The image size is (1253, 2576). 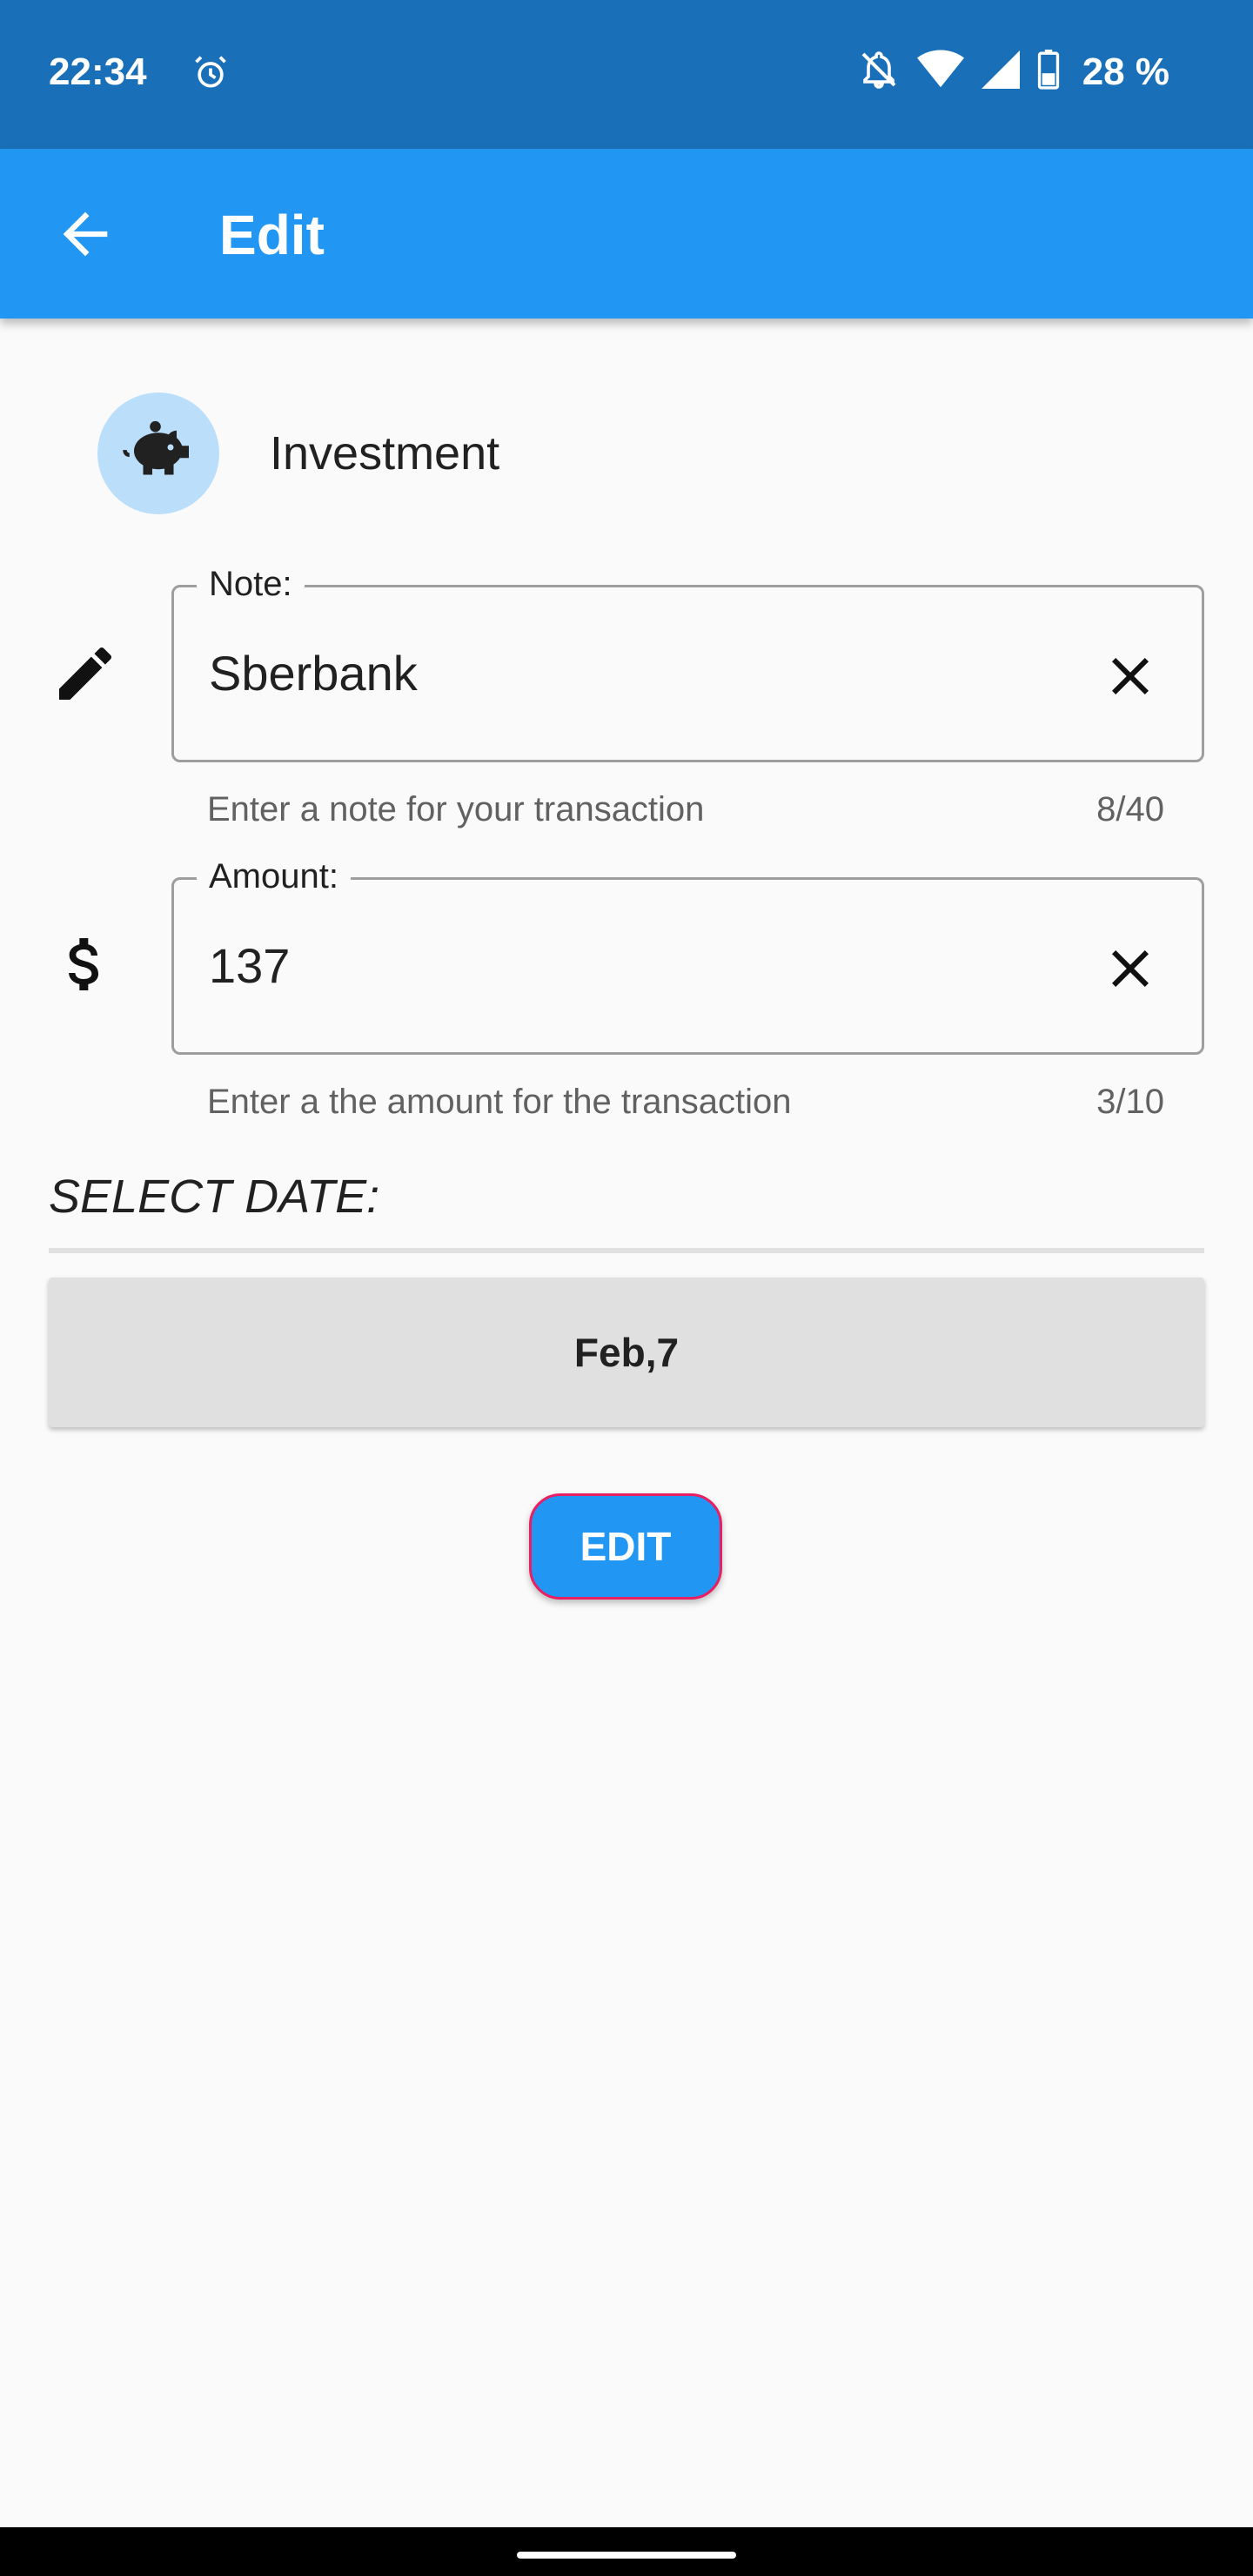 What do you see at coordinates (1130, 676) in the screenshot?
I see `clear-note-icon` at bounding box center [1130, 676].